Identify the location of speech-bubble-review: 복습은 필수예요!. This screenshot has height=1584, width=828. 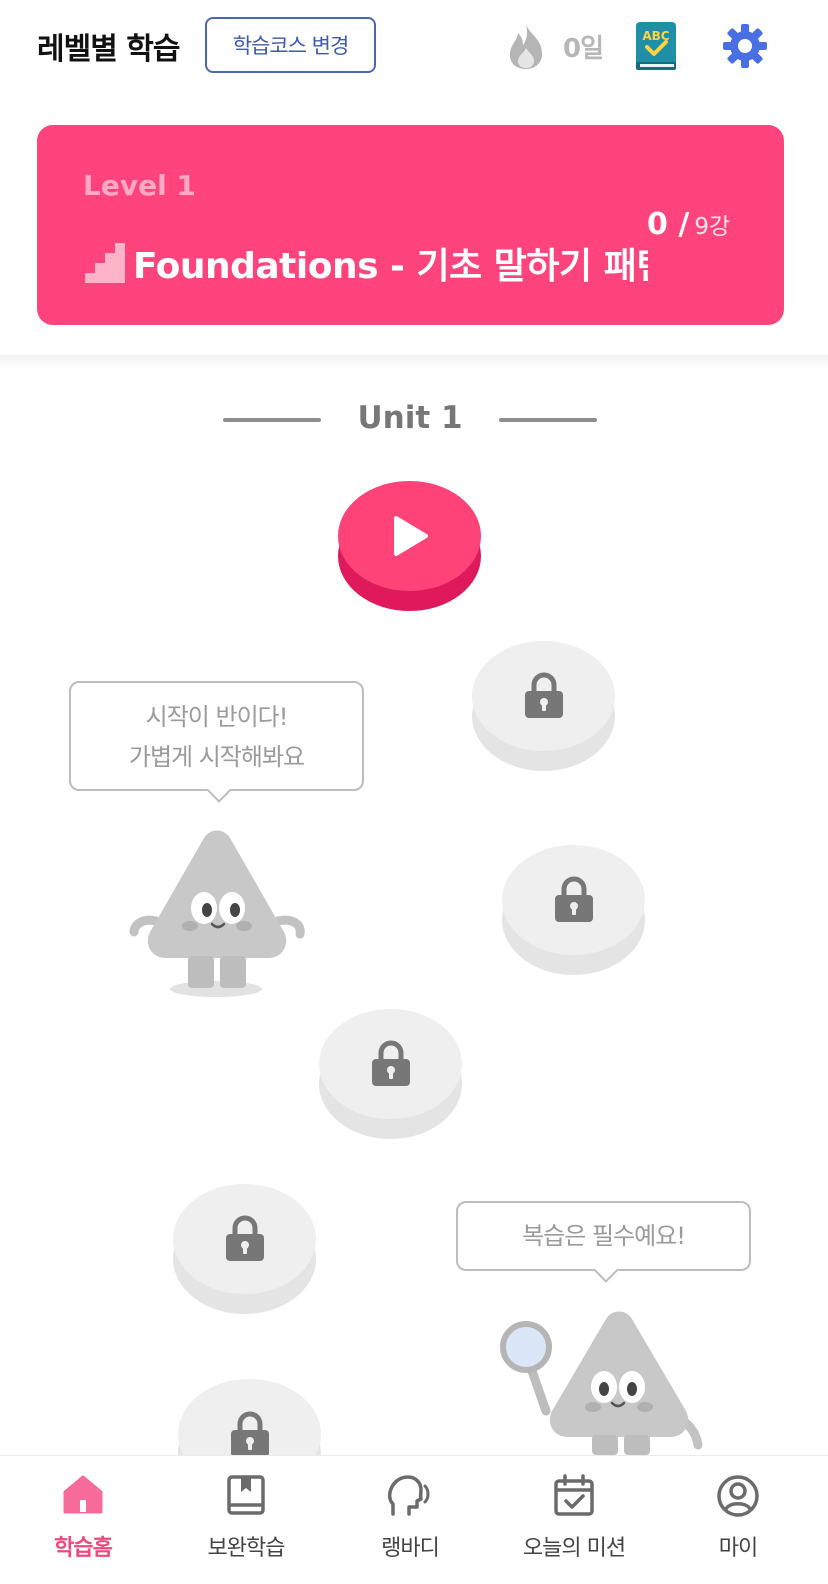
(603, 1242).